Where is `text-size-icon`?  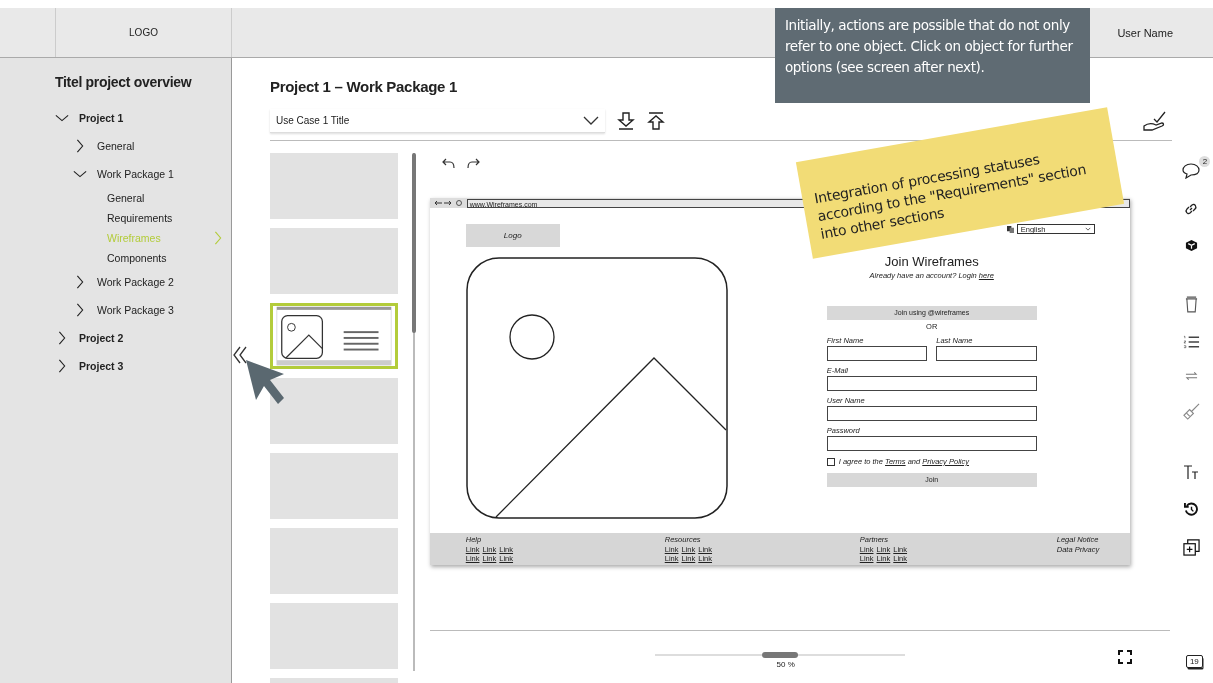 text-size-icon is located at coordinates (1191, 472).